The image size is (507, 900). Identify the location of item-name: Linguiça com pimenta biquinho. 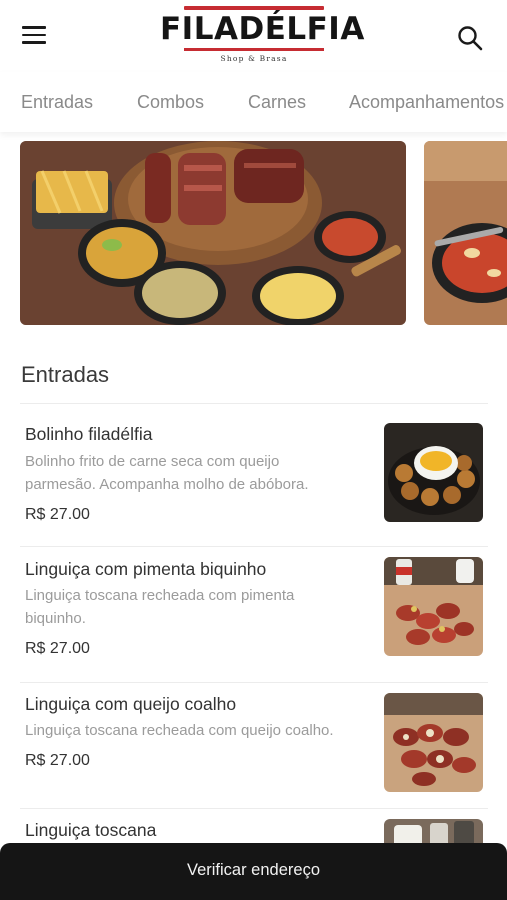
(146, 569).